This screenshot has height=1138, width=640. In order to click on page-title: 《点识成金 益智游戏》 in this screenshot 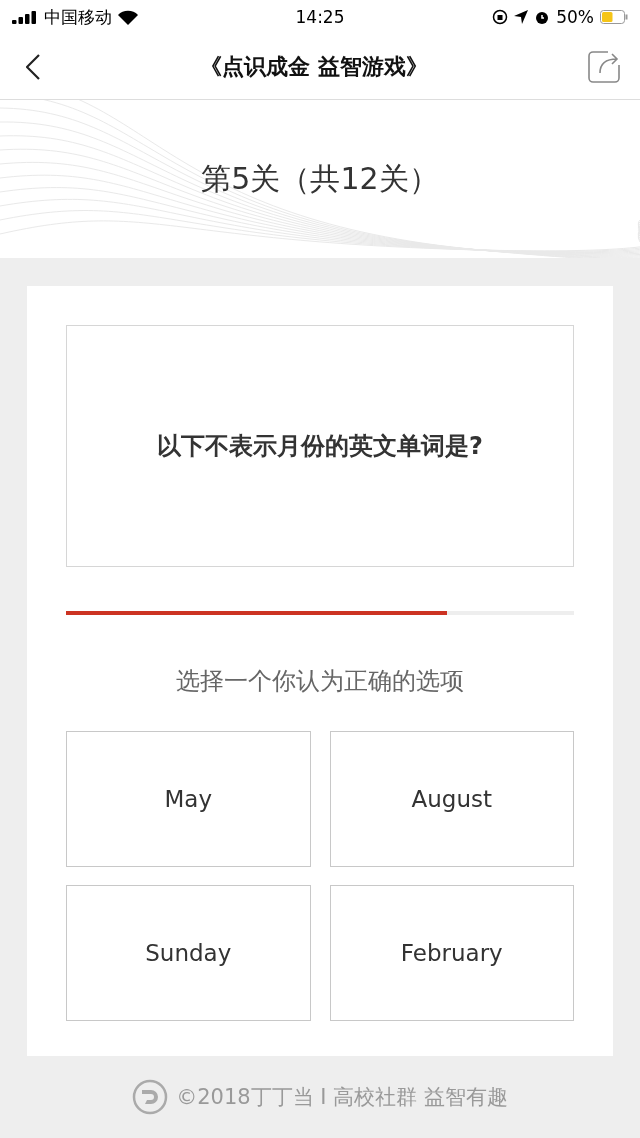, I will do `click(314, 66)`.